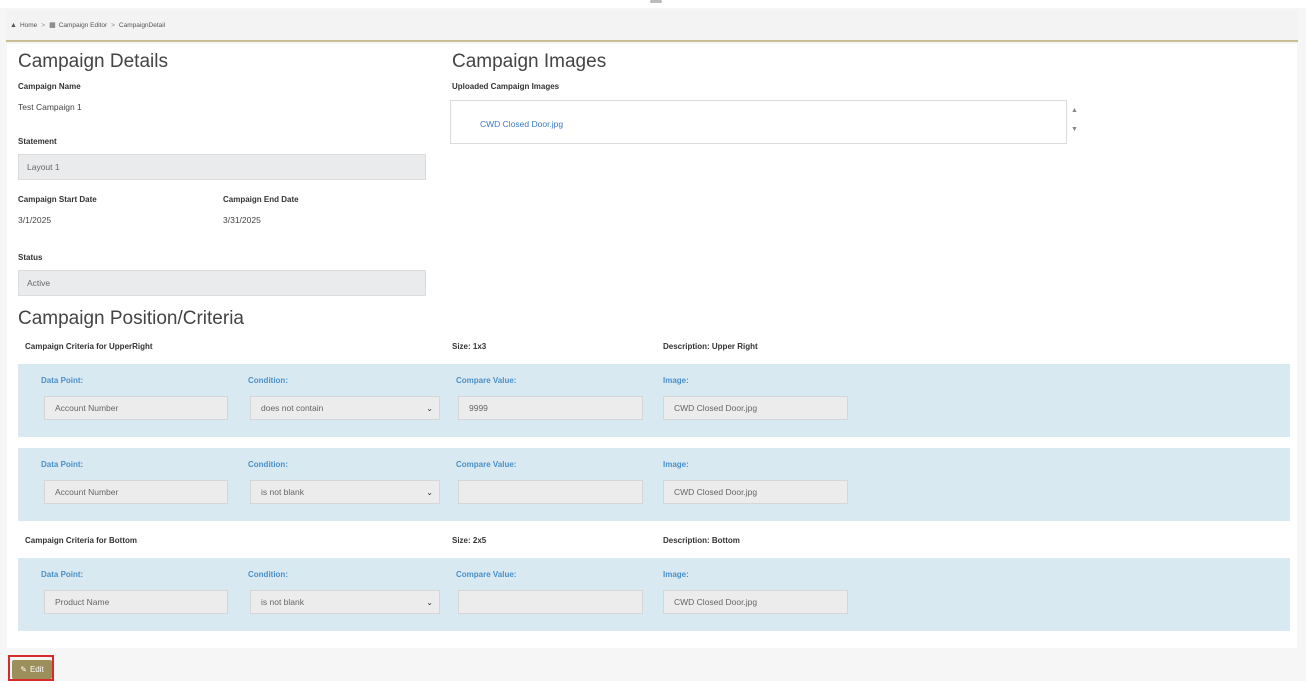  What do you see at coordinates (529, 61) in the screenshot?
I see `images-title: Campaign Images` at bounding box center [529, 61].